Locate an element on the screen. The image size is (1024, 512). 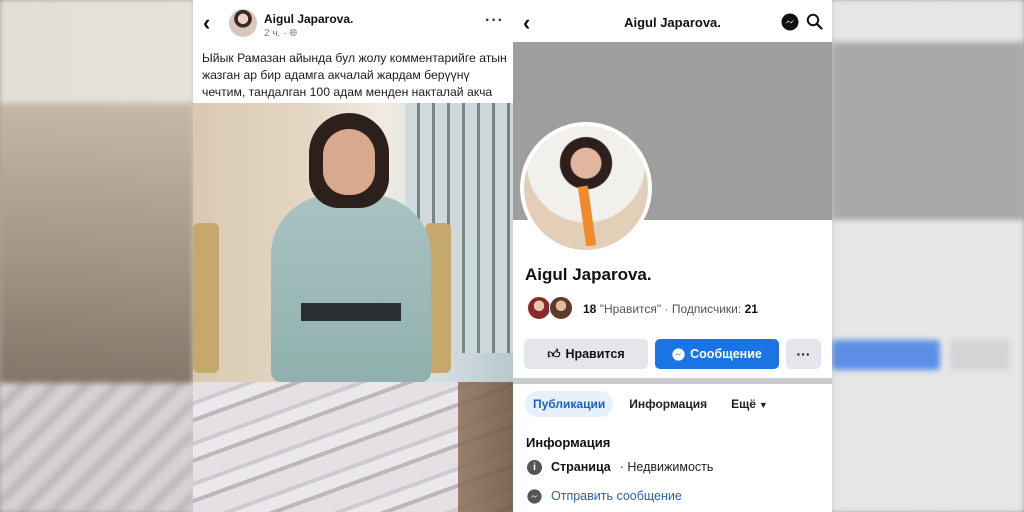
like-button: 👍︎ Нравится is located at coordinates (586, 354).